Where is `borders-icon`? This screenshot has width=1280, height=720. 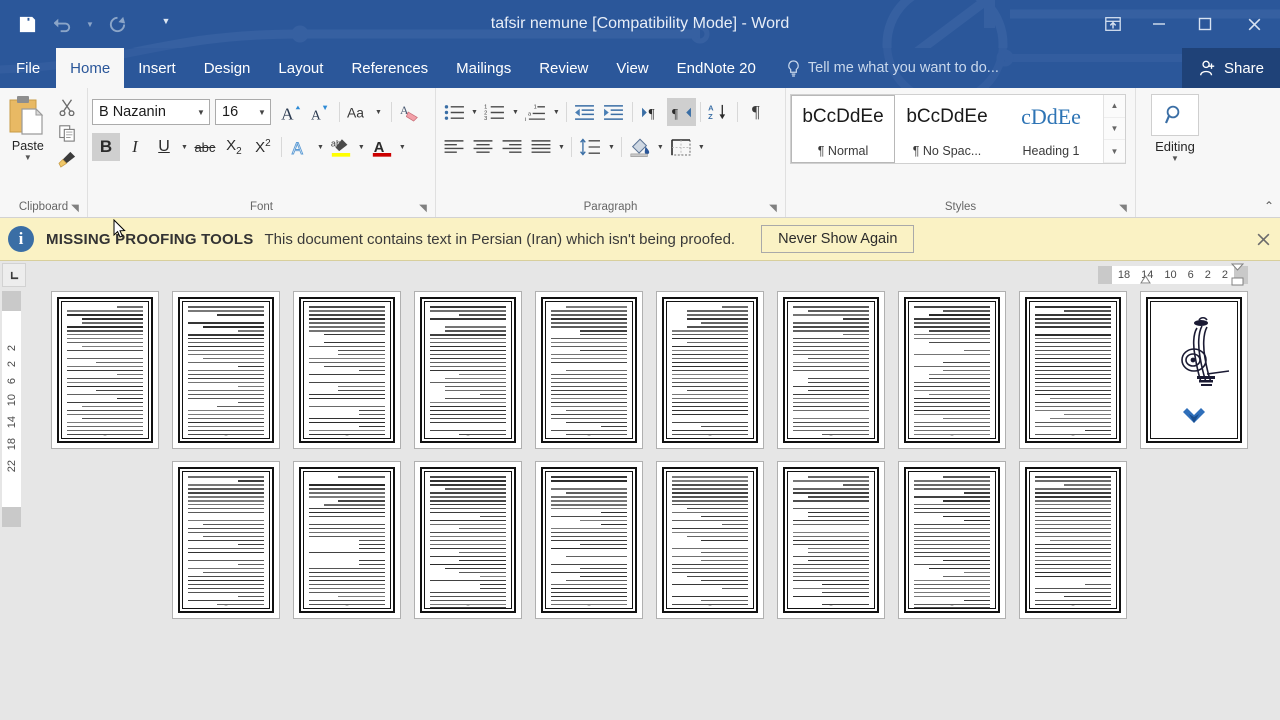
borders-icon is located at coordinates (681, 147).